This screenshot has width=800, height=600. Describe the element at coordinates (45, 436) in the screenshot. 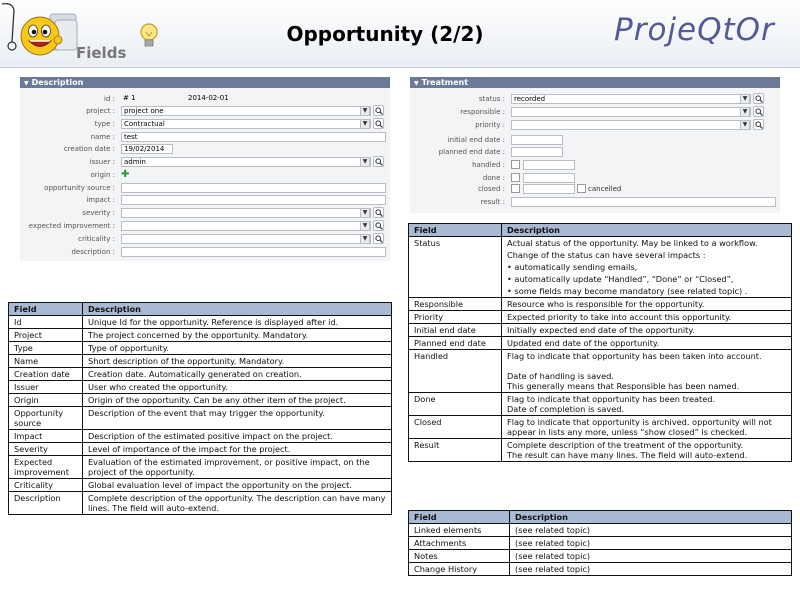

I see `field-name-cell: Impact` at that location.